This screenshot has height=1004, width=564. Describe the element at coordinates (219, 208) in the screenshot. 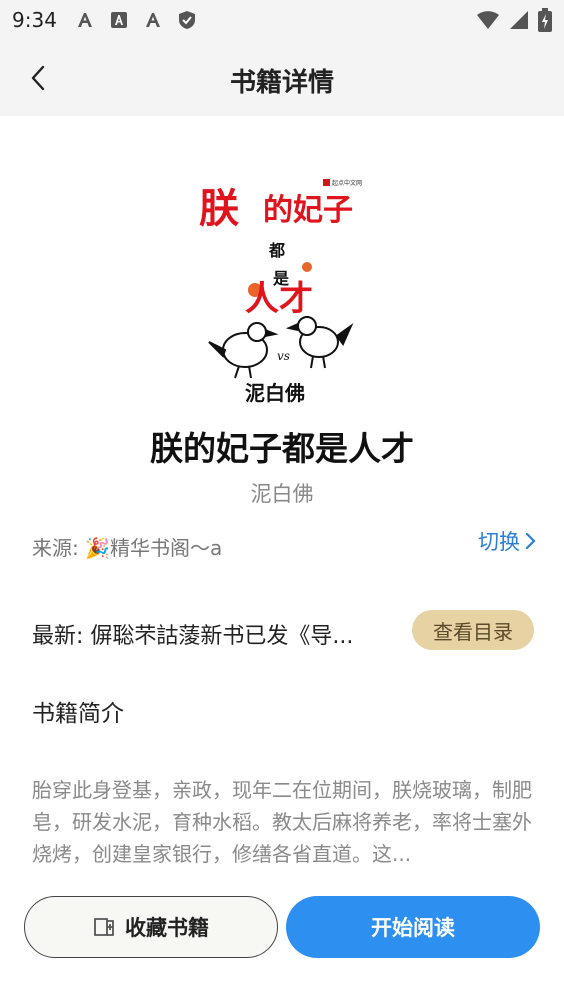

I see `cover-title-zhen: 朕` at that location.